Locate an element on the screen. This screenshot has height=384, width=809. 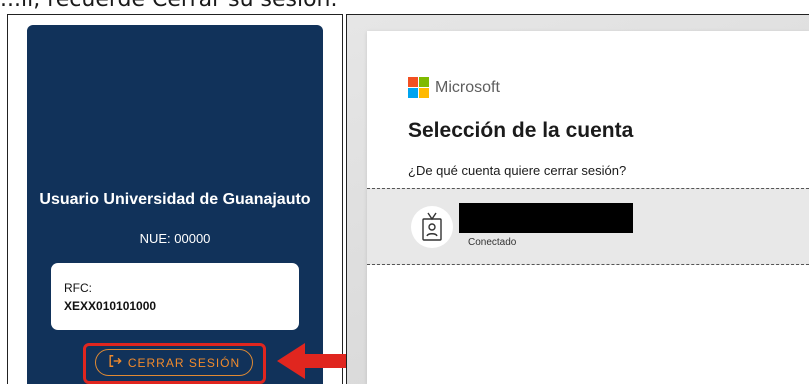
logout-icon is located at coordinates (115, 362).